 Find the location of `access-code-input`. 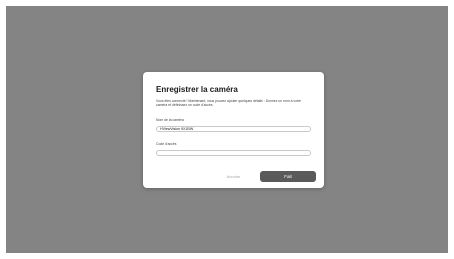

access-code-input is located at coordinates (233, 153).